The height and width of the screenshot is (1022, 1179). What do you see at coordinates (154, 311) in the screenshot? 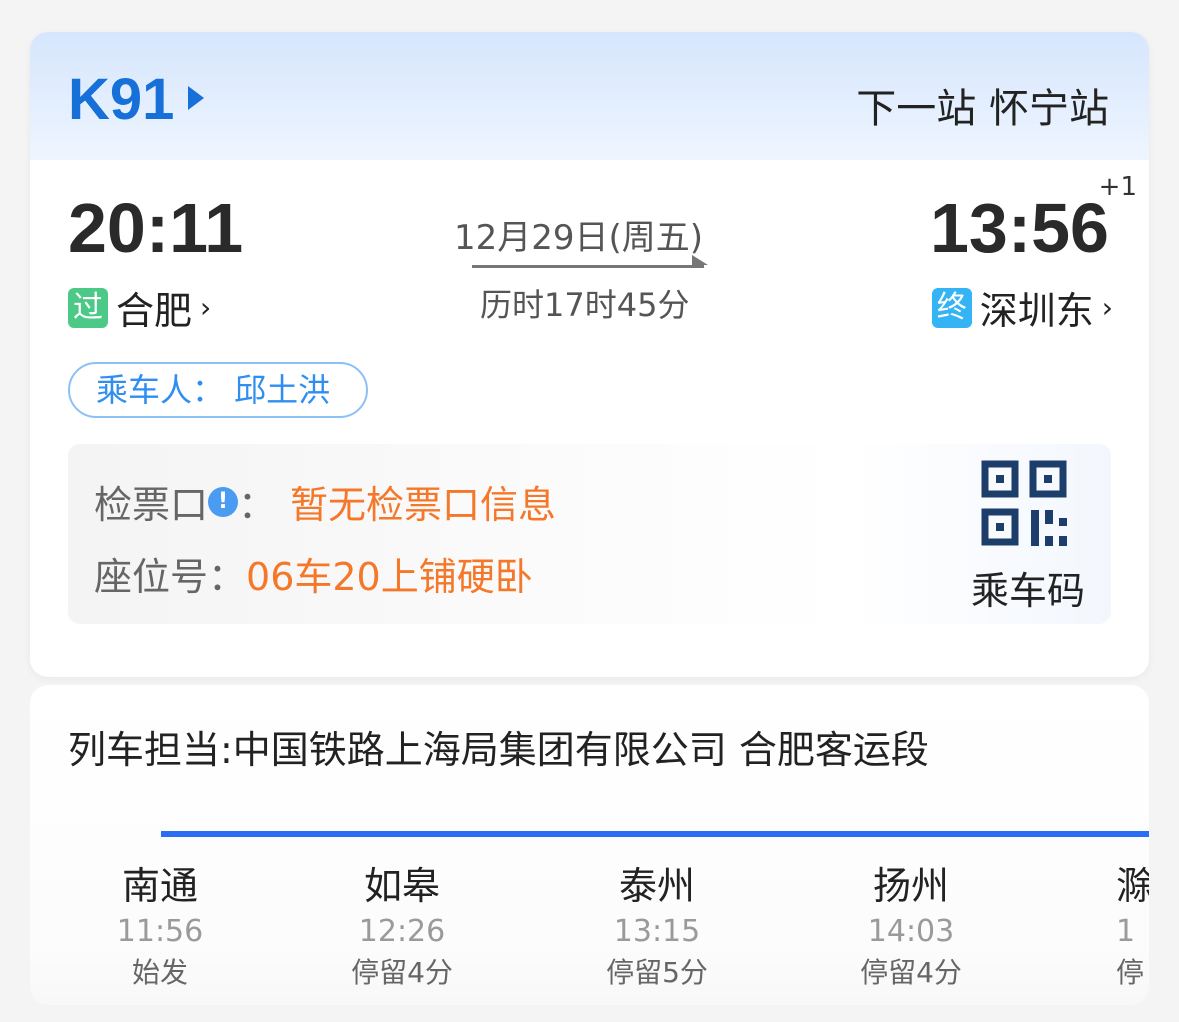
I see `depart-station-name: 合肥` at bounding box center [154, 311].